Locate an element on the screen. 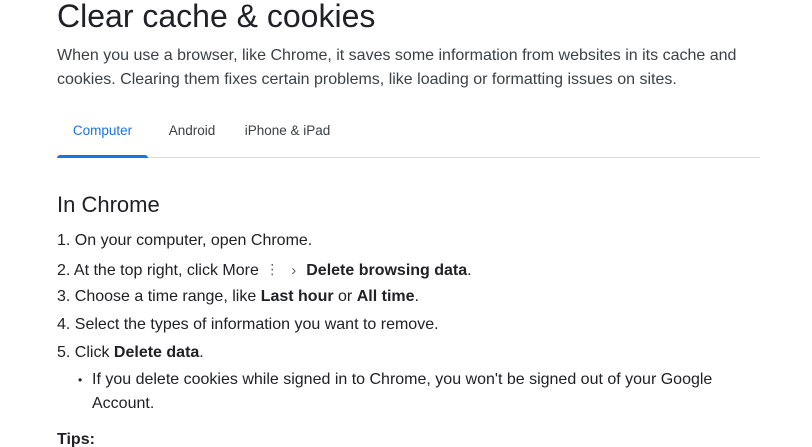  bullet-line-2: Account. is located at coordinates (123, 403).